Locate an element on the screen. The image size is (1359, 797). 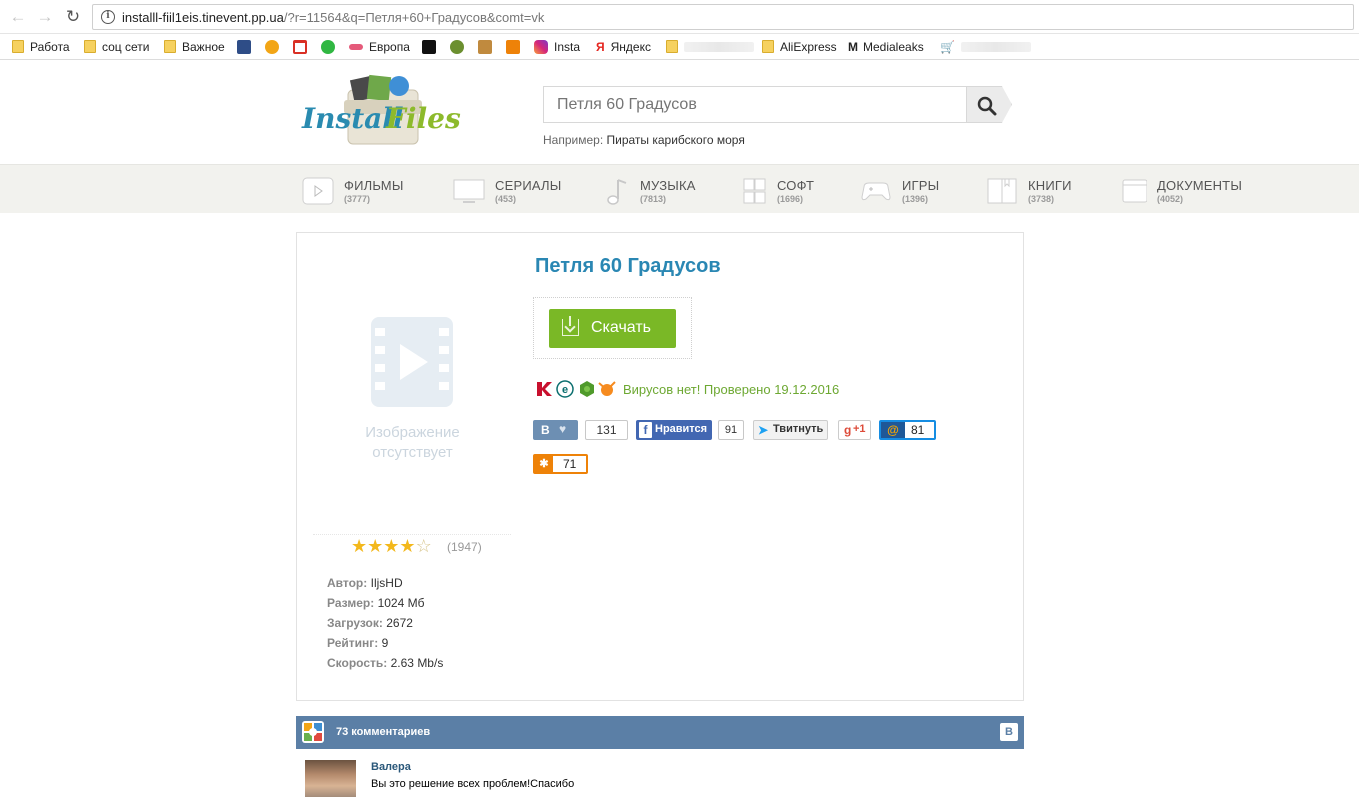
bookmark-black is located at coordinates (432, 47).